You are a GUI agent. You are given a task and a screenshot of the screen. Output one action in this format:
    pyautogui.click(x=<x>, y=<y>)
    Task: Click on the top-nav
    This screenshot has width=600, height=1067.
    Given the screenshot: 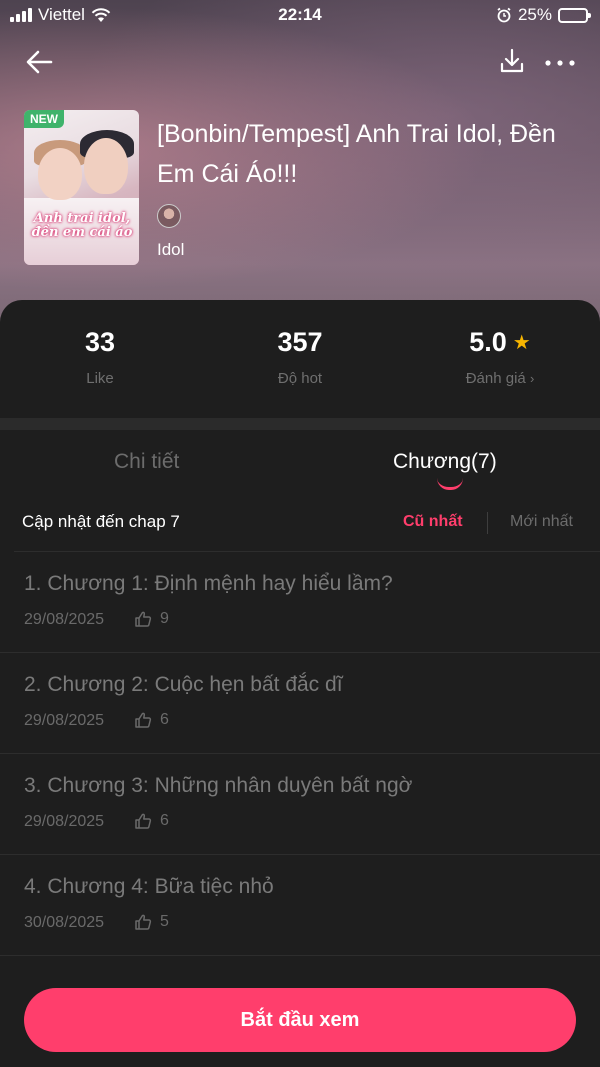 What is the action you would take?
    pyautogui.click(x=300, y=62)
    